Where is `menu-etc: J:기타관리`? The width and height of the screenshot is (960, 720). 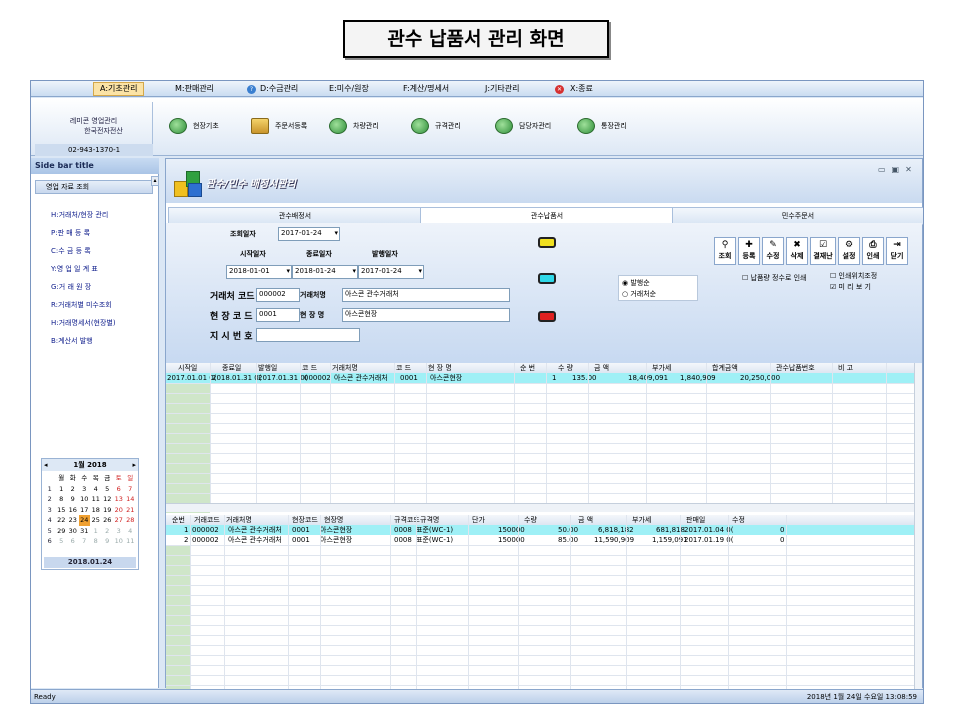
menu-etc: J:기타관리 is located at coordinates (502, 89).